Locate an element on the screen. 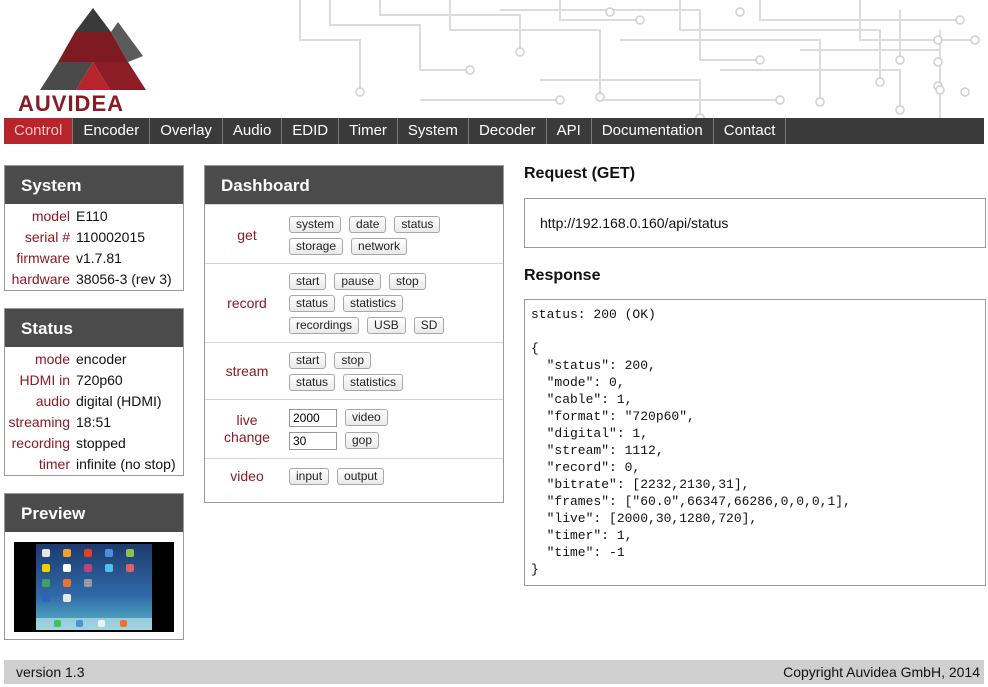 Image resolution: width=988 pixels, height=687 pixels. nav-timer: Timer is located at coordinates (368, 131).